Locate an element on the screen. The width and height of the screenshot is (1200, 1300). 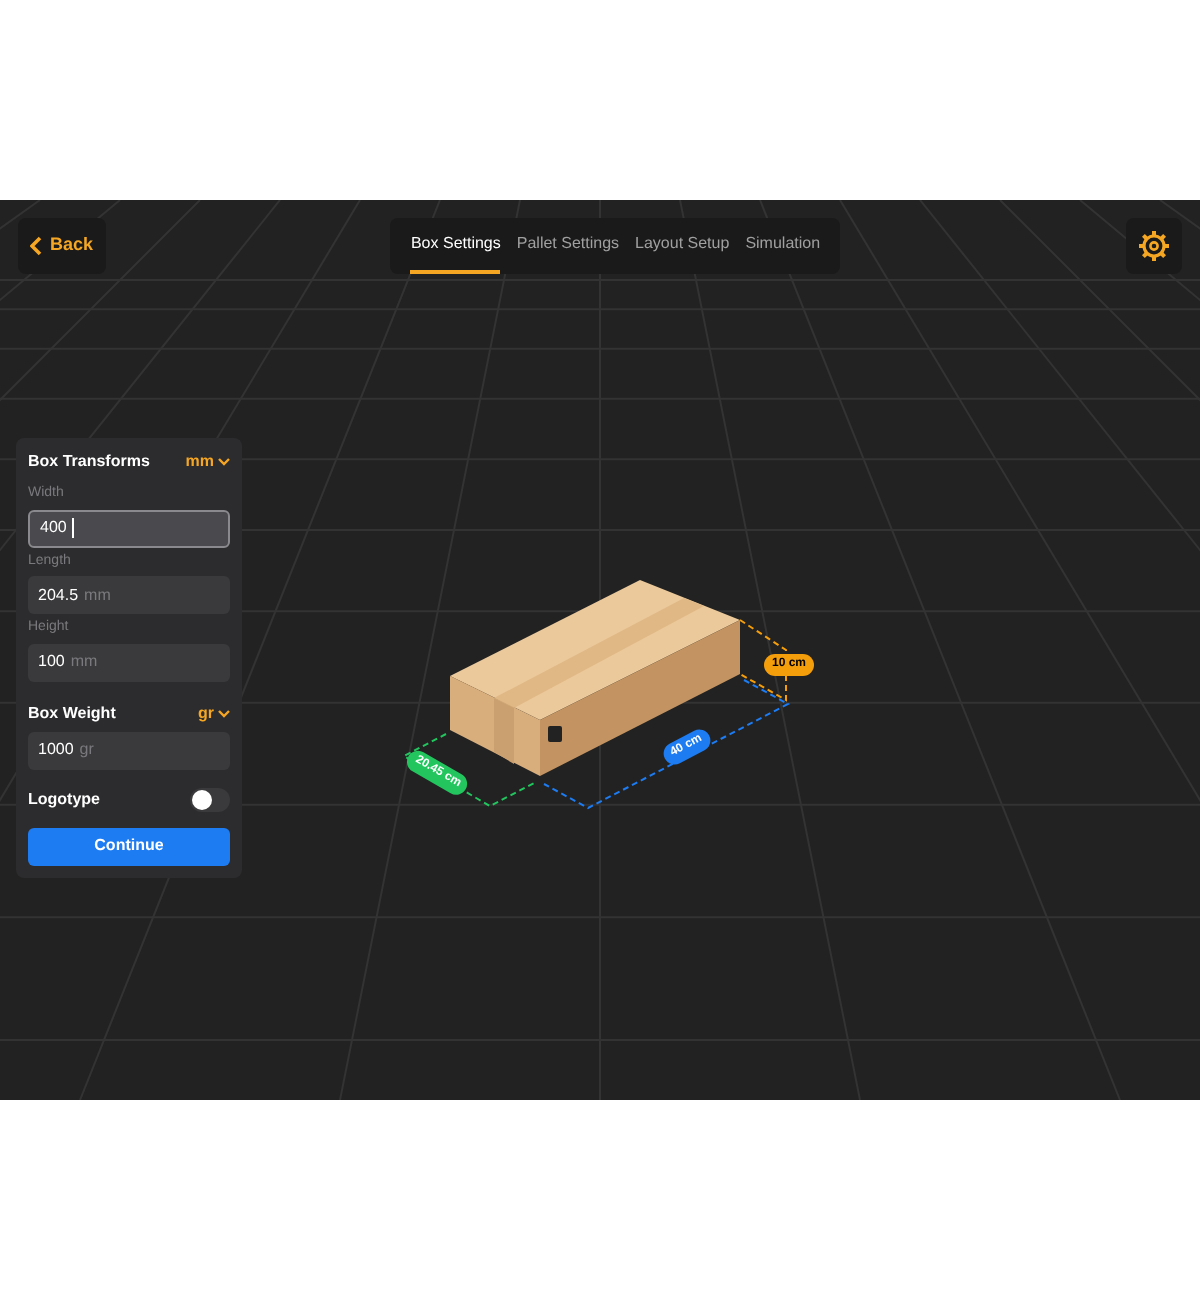
input-field: 100 mm is located at coordinates (129, 662).